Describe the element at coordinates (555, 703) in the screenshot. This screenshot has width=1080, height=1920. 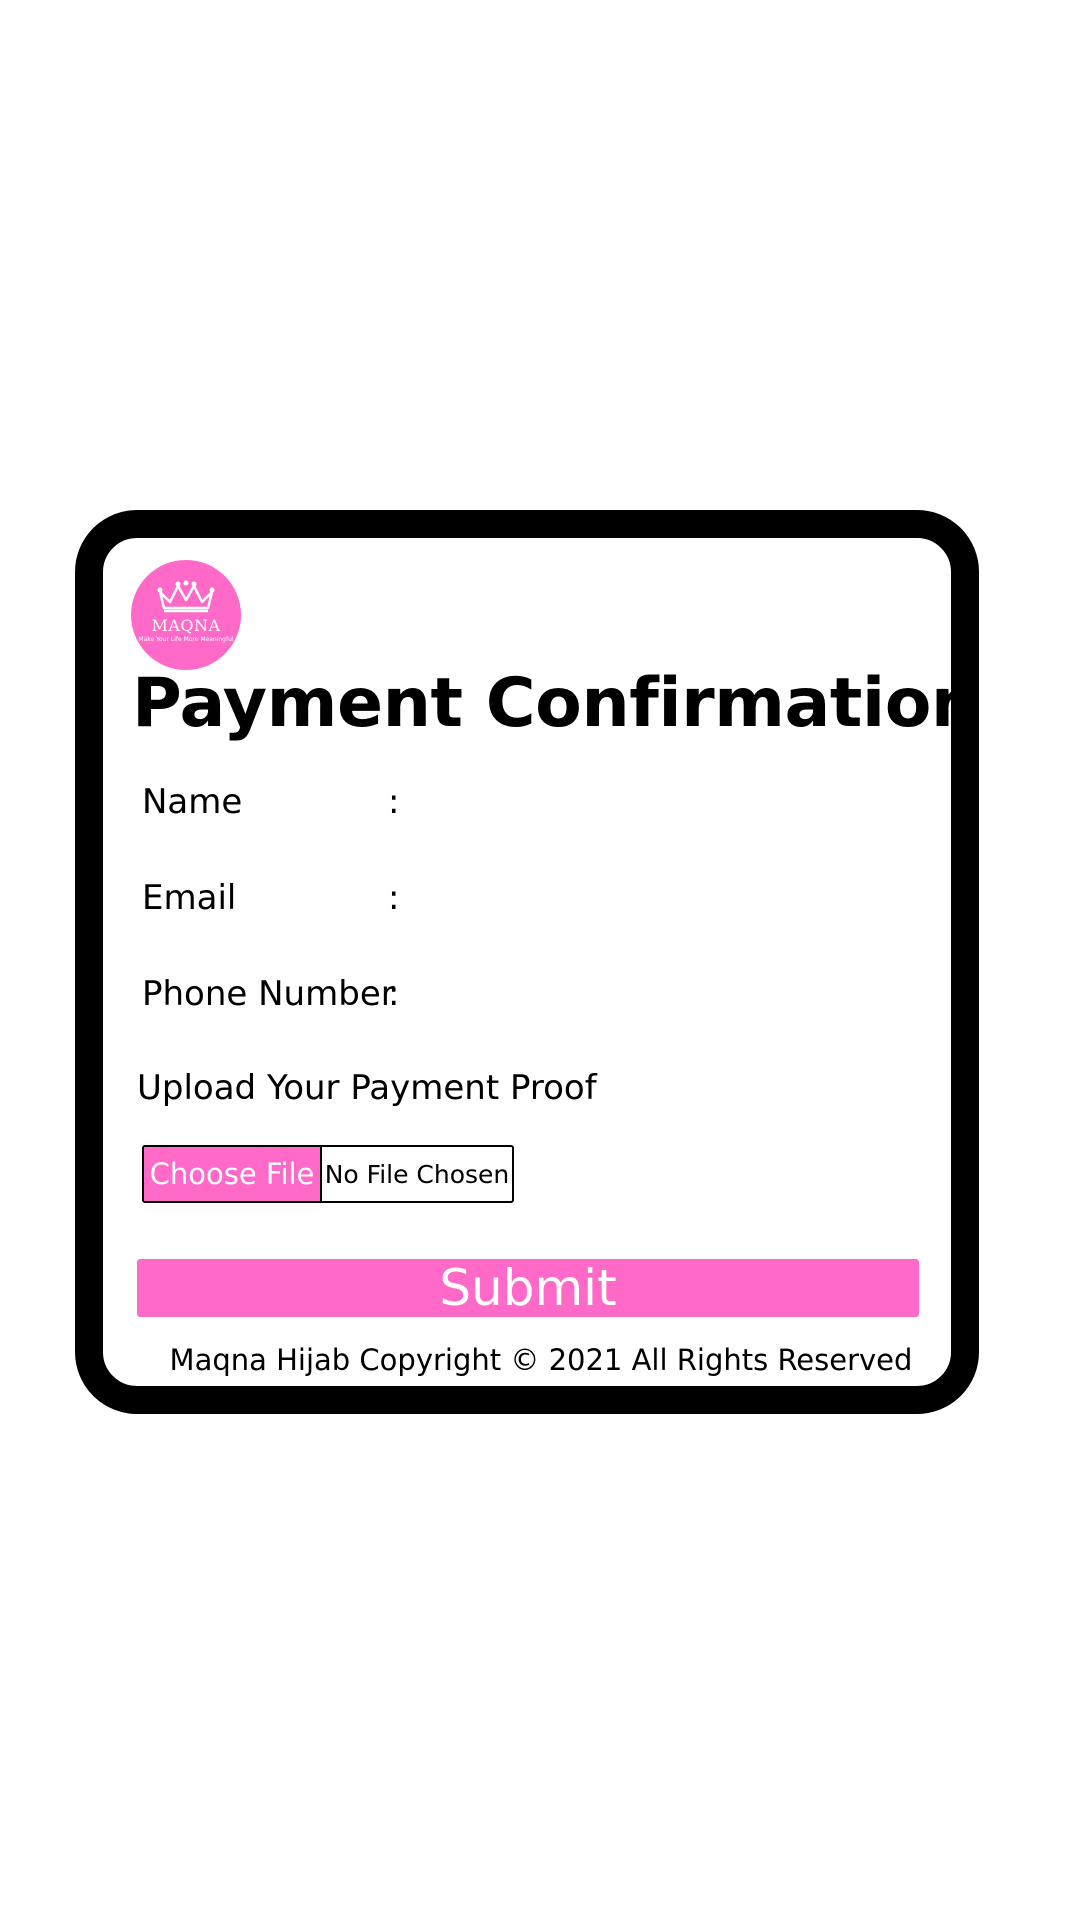
I see `page-title: Payment Confirmation` at that location.